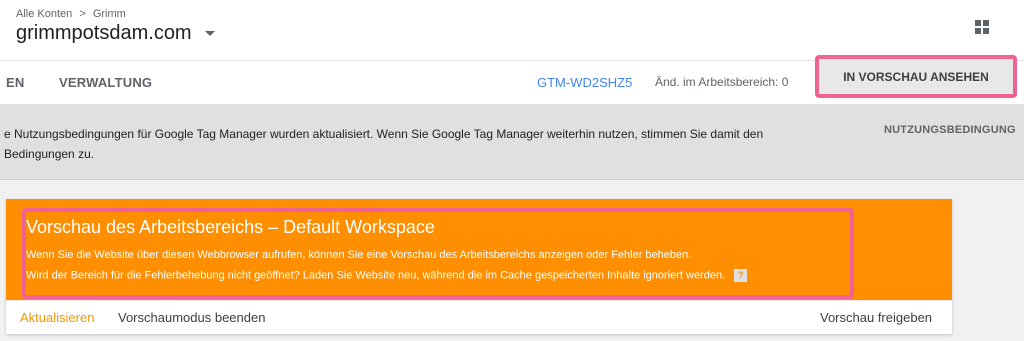 The width and height of the screenshot is (1024, 341). Describe the element at coordinates (109, 14) in the screenshot. I see `breadcrumb-account: Grimm` at that location.